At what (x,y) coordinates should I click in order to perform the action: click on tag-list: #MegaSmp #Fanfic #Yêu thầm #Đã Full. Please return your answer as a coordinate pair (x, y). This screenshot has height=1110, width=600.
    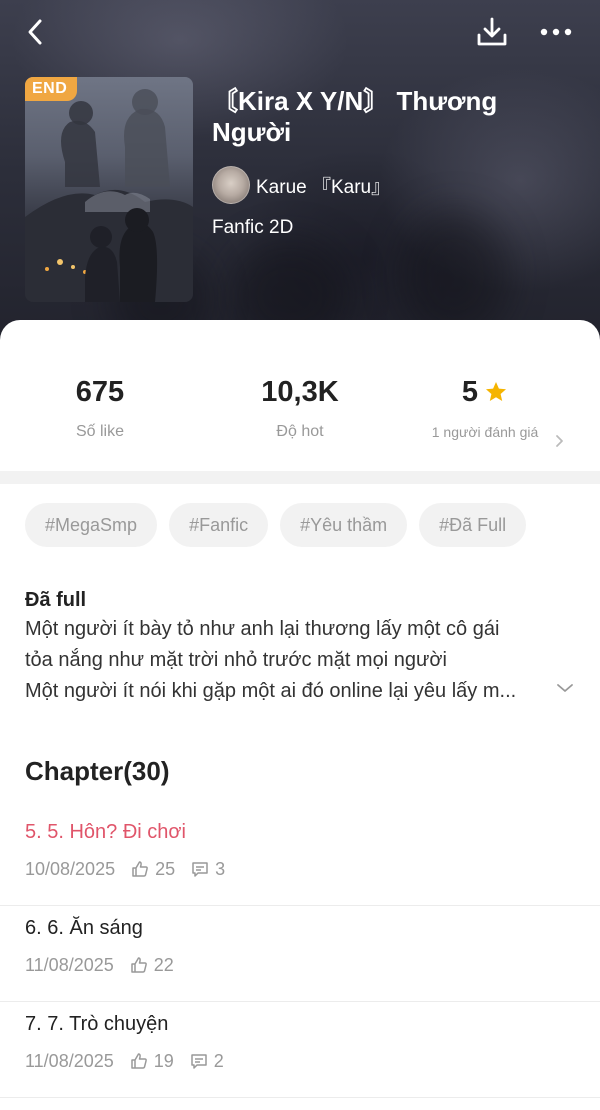
    Looking at the image, I should click on (281, 525).